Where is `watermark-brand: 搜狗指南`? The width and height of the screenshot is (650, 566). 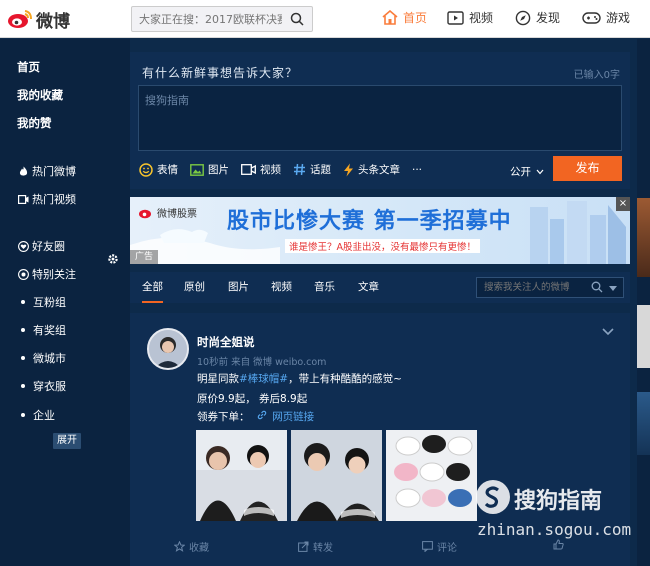 watermark-brand: 搜狗指南 is located at coordinates (558, 501).